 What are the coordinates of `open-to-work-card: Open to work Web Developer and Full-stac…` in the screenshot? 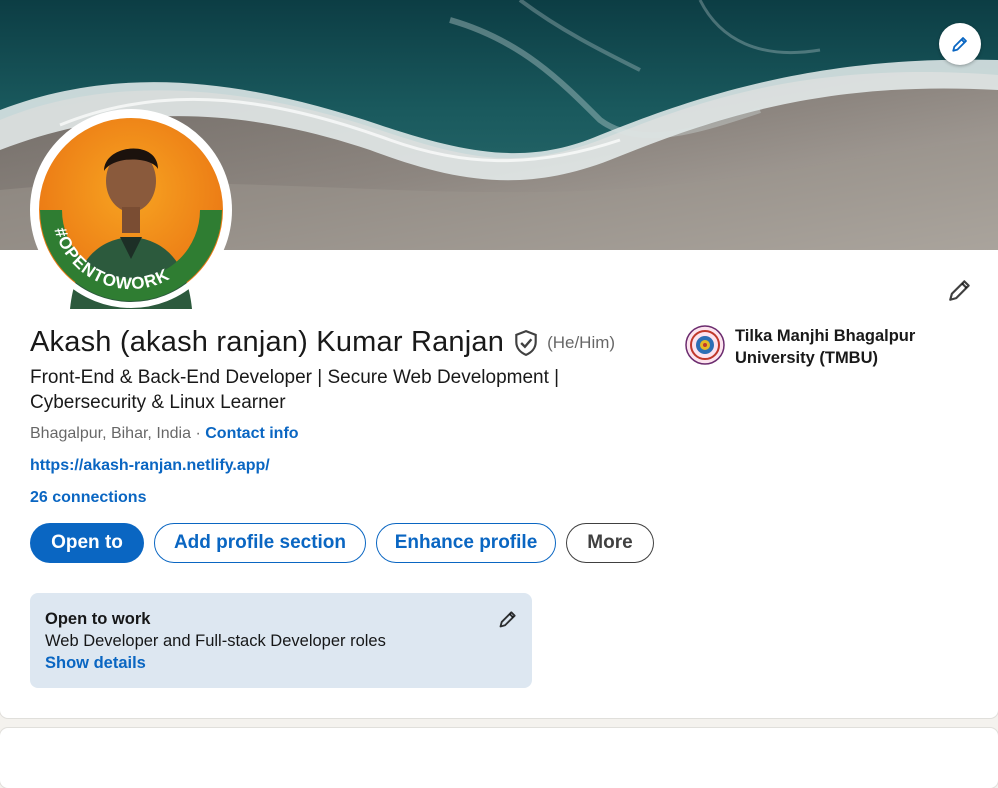 It's located at (281, 640).